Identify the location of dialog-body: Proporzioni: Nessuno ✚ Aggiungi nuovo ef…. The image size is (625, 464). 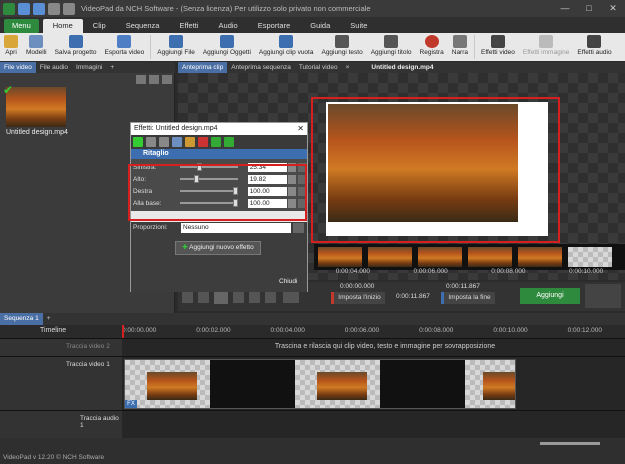
(219, 257).